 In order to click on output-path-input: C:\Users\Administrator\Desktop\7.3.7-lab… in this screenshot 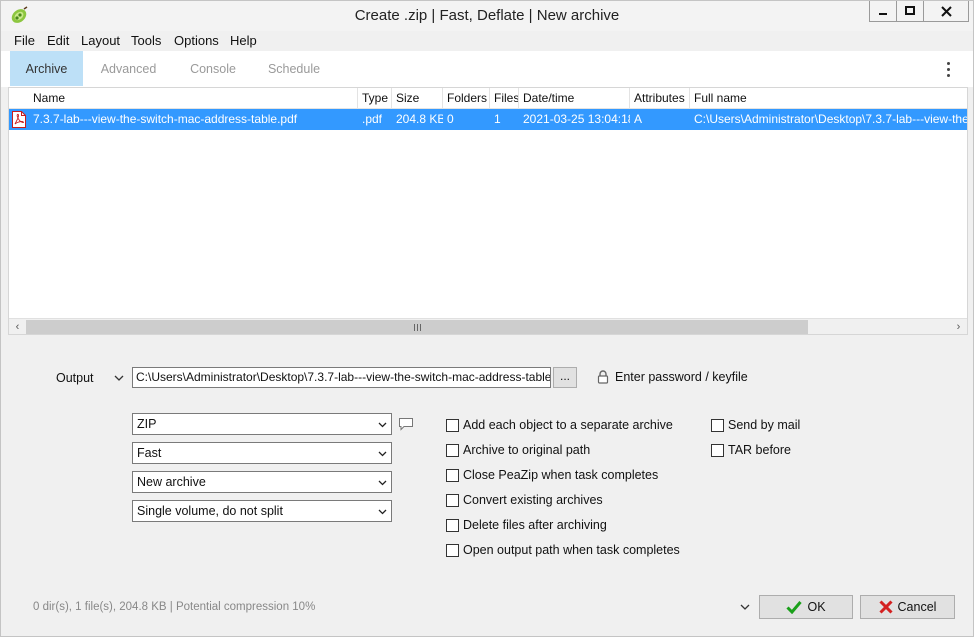, I will do `click(341, 377)`.